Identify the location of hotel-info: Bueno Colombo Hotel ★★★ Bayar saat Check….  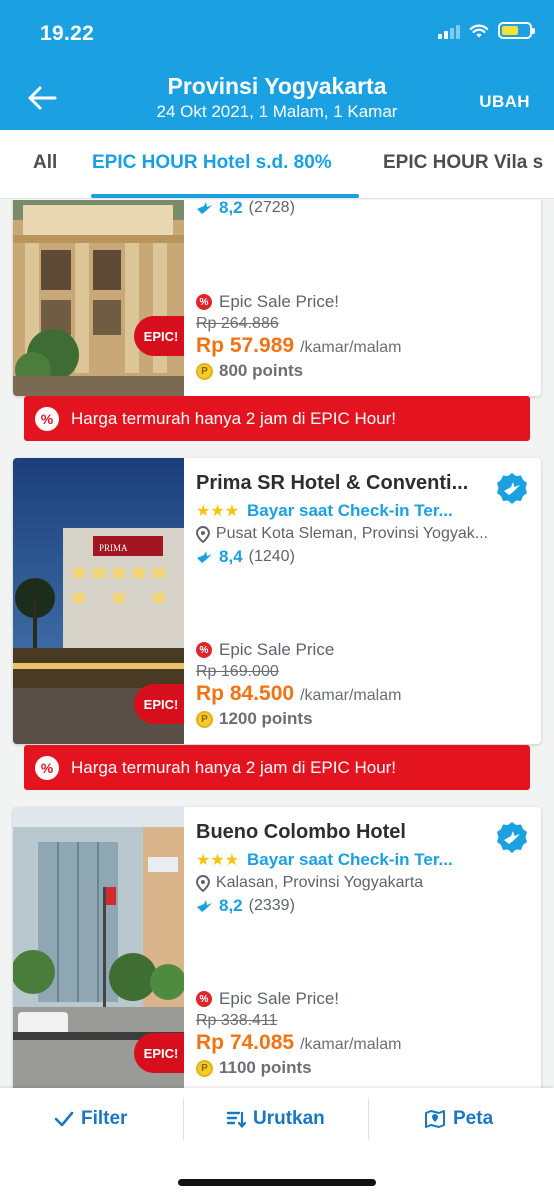
(362, 868).